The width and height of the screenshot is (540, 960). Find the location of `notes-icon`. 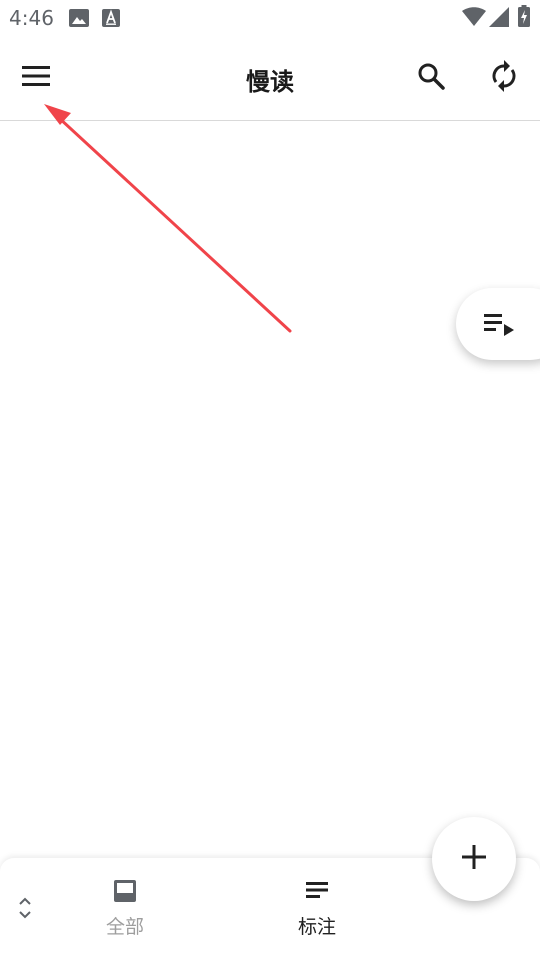

notes-icon is located at coordinates (317, 892).